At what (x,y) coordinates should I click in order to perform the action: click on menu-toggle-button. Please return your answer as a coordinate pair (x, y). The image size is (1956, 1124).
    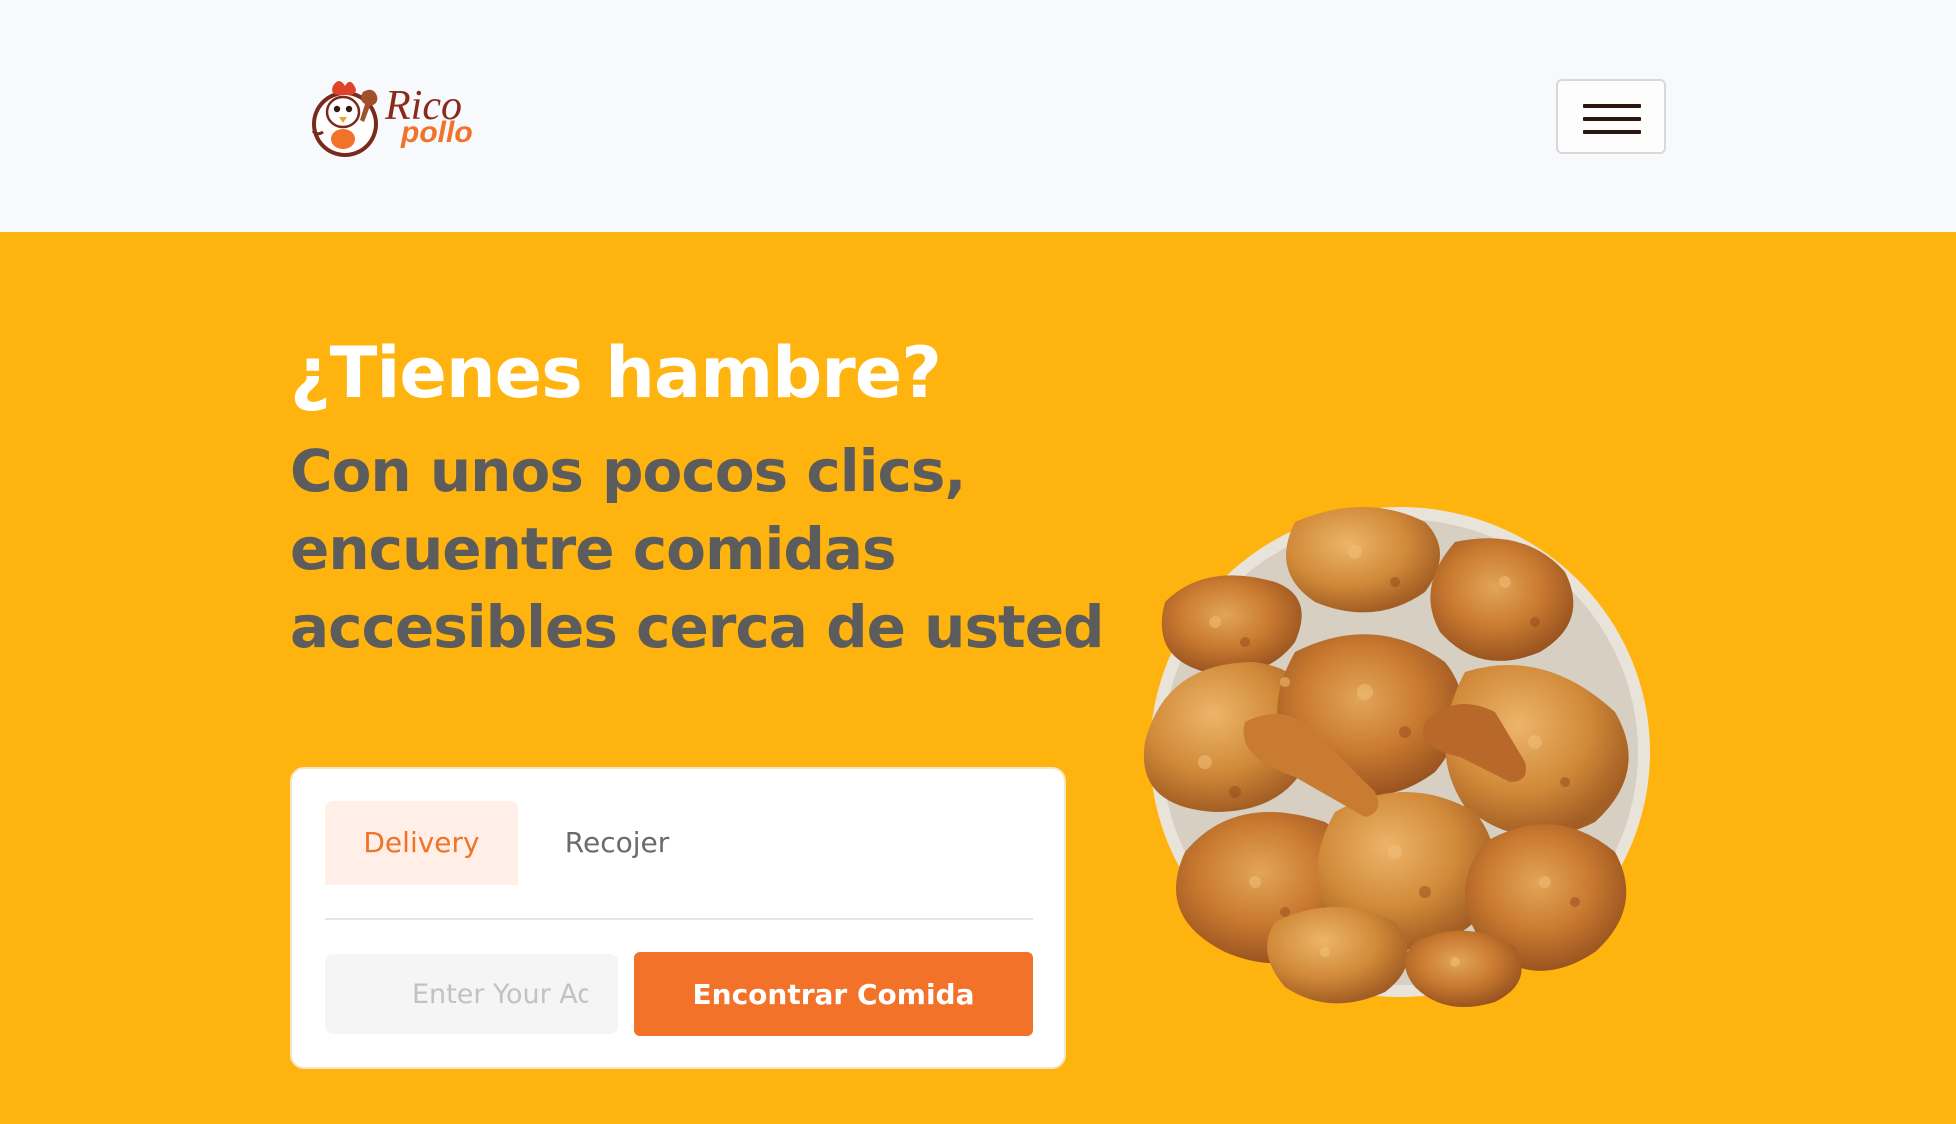
    Looking at the image, I should click on (1611, 116).